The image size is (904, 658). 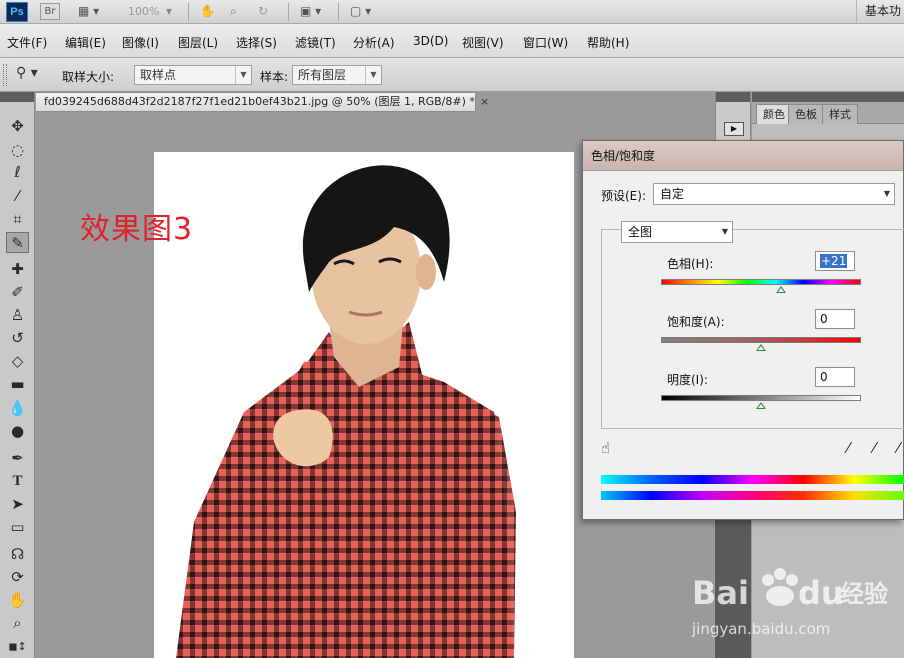 What do you see at coordinates (5, 75) in the screenshot?
I see `options-grip` at bounding box center [5, 75].